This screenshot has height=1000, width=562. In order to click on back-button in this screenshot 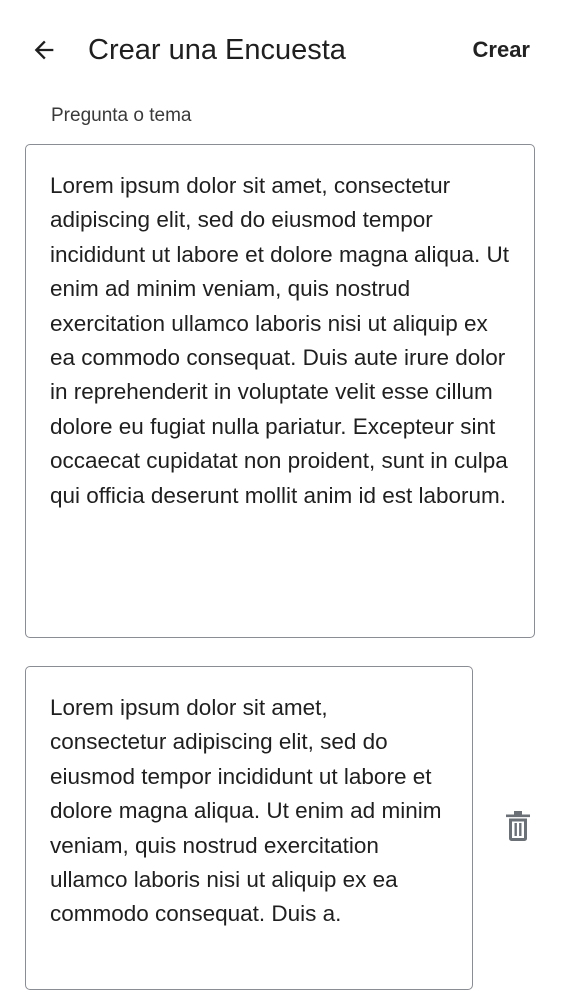, I will do `click(44, 50)`.